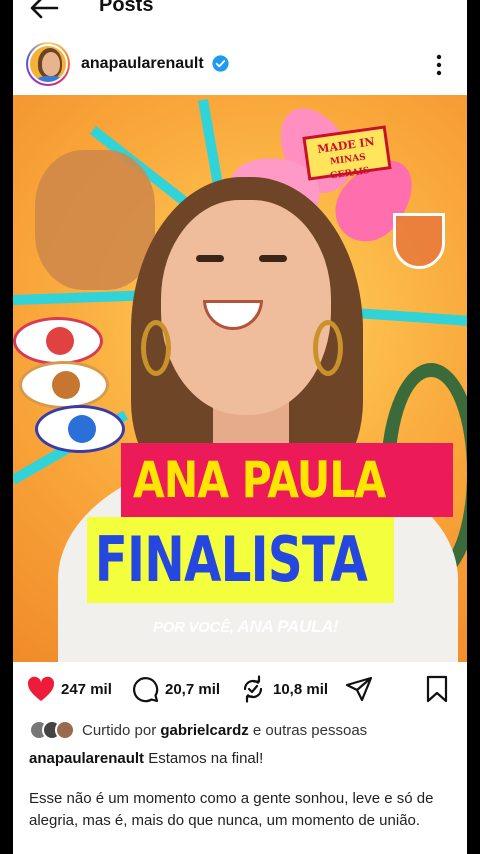 The height and width of the screenshot is (854, 480). I want to click on tagline: POR VOCÊ, ANA PAULA!, so click(246, 627).